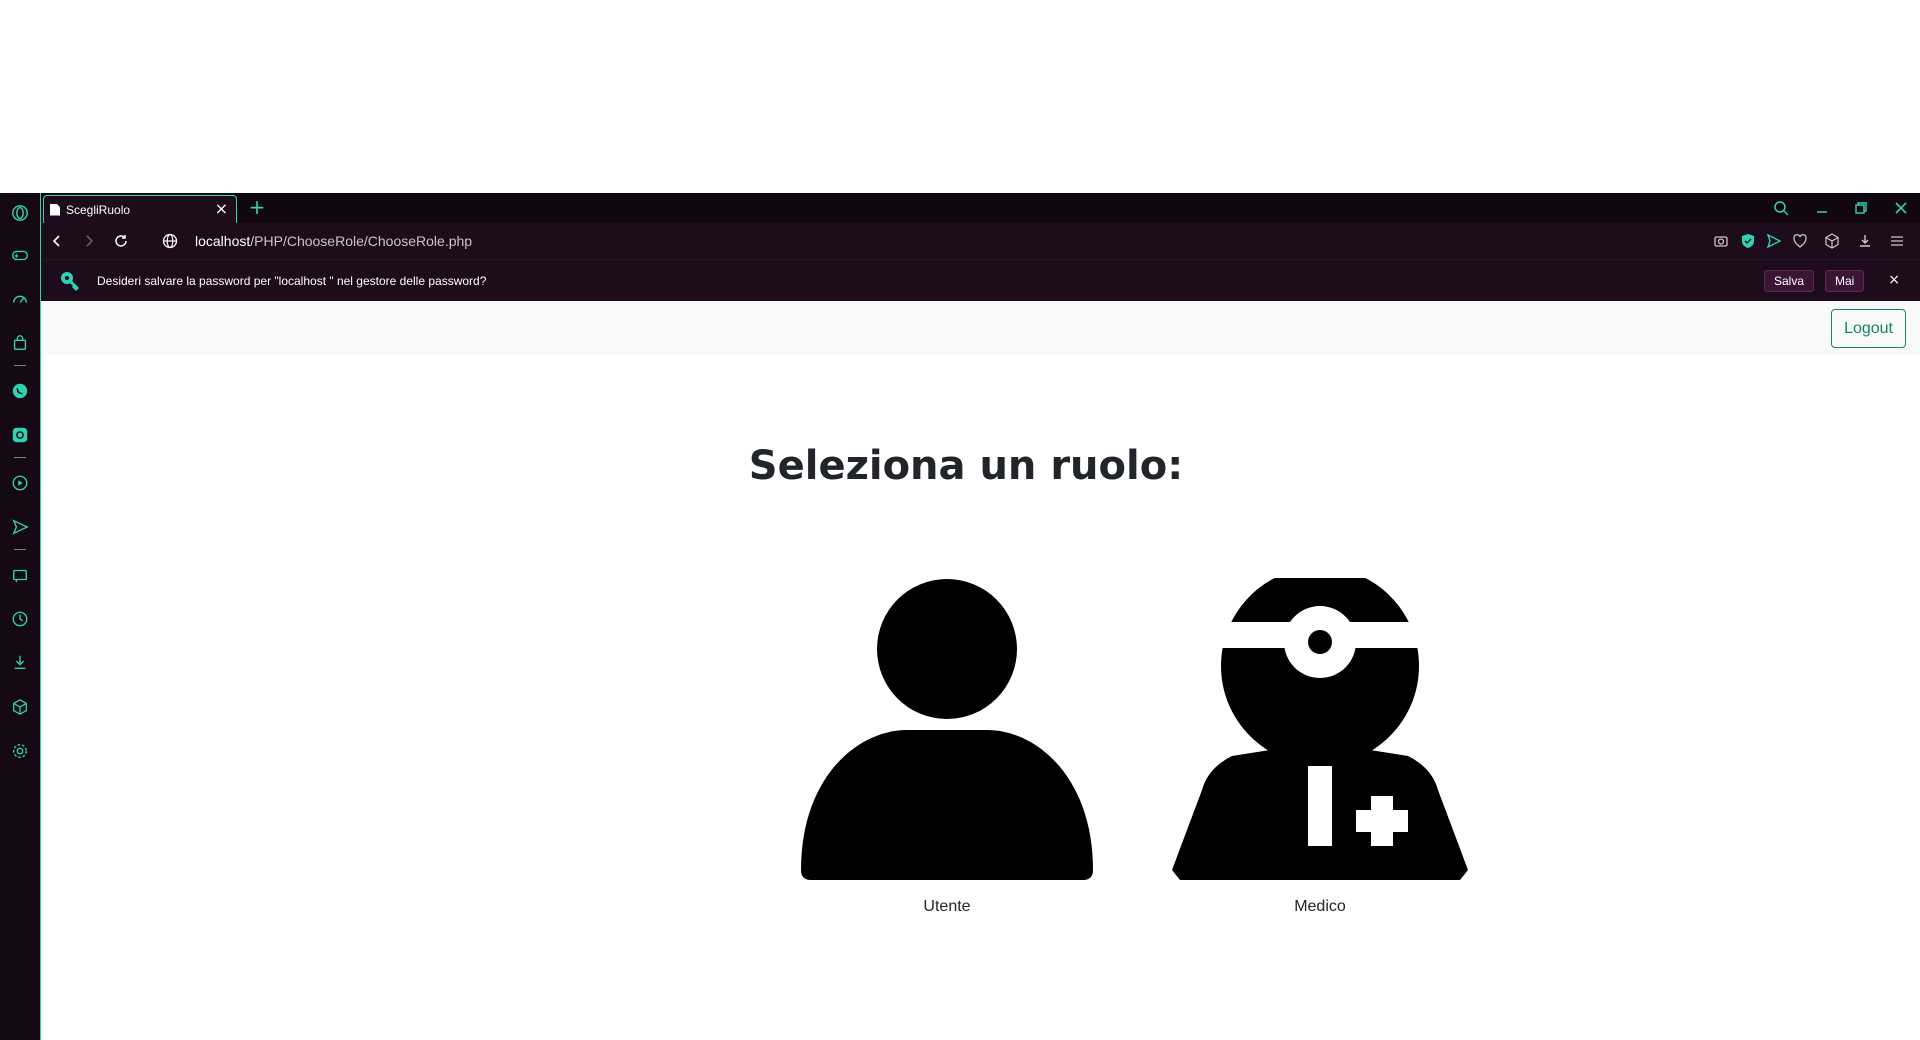 This screenshot has width=1920, height=1040. I want to click on opera-logo-icon, so click(20, 213).